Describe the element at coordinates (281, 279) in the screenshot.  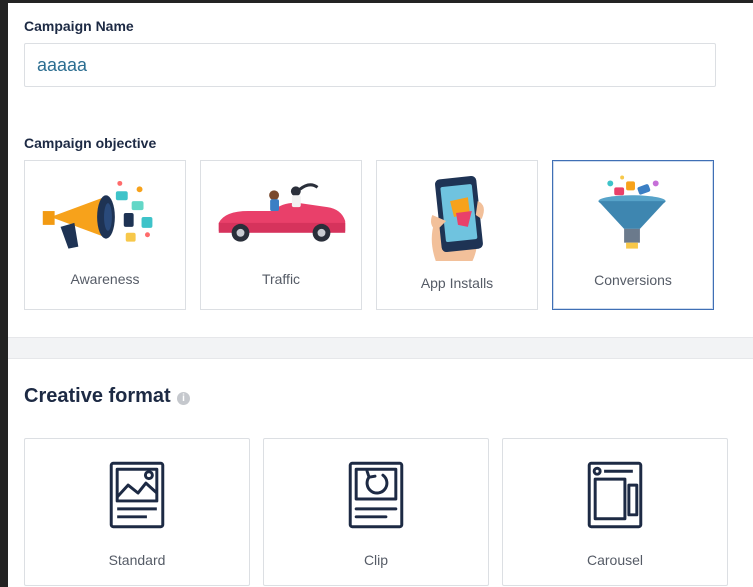
I see `objective-label-traffic: Traffic` at that location.